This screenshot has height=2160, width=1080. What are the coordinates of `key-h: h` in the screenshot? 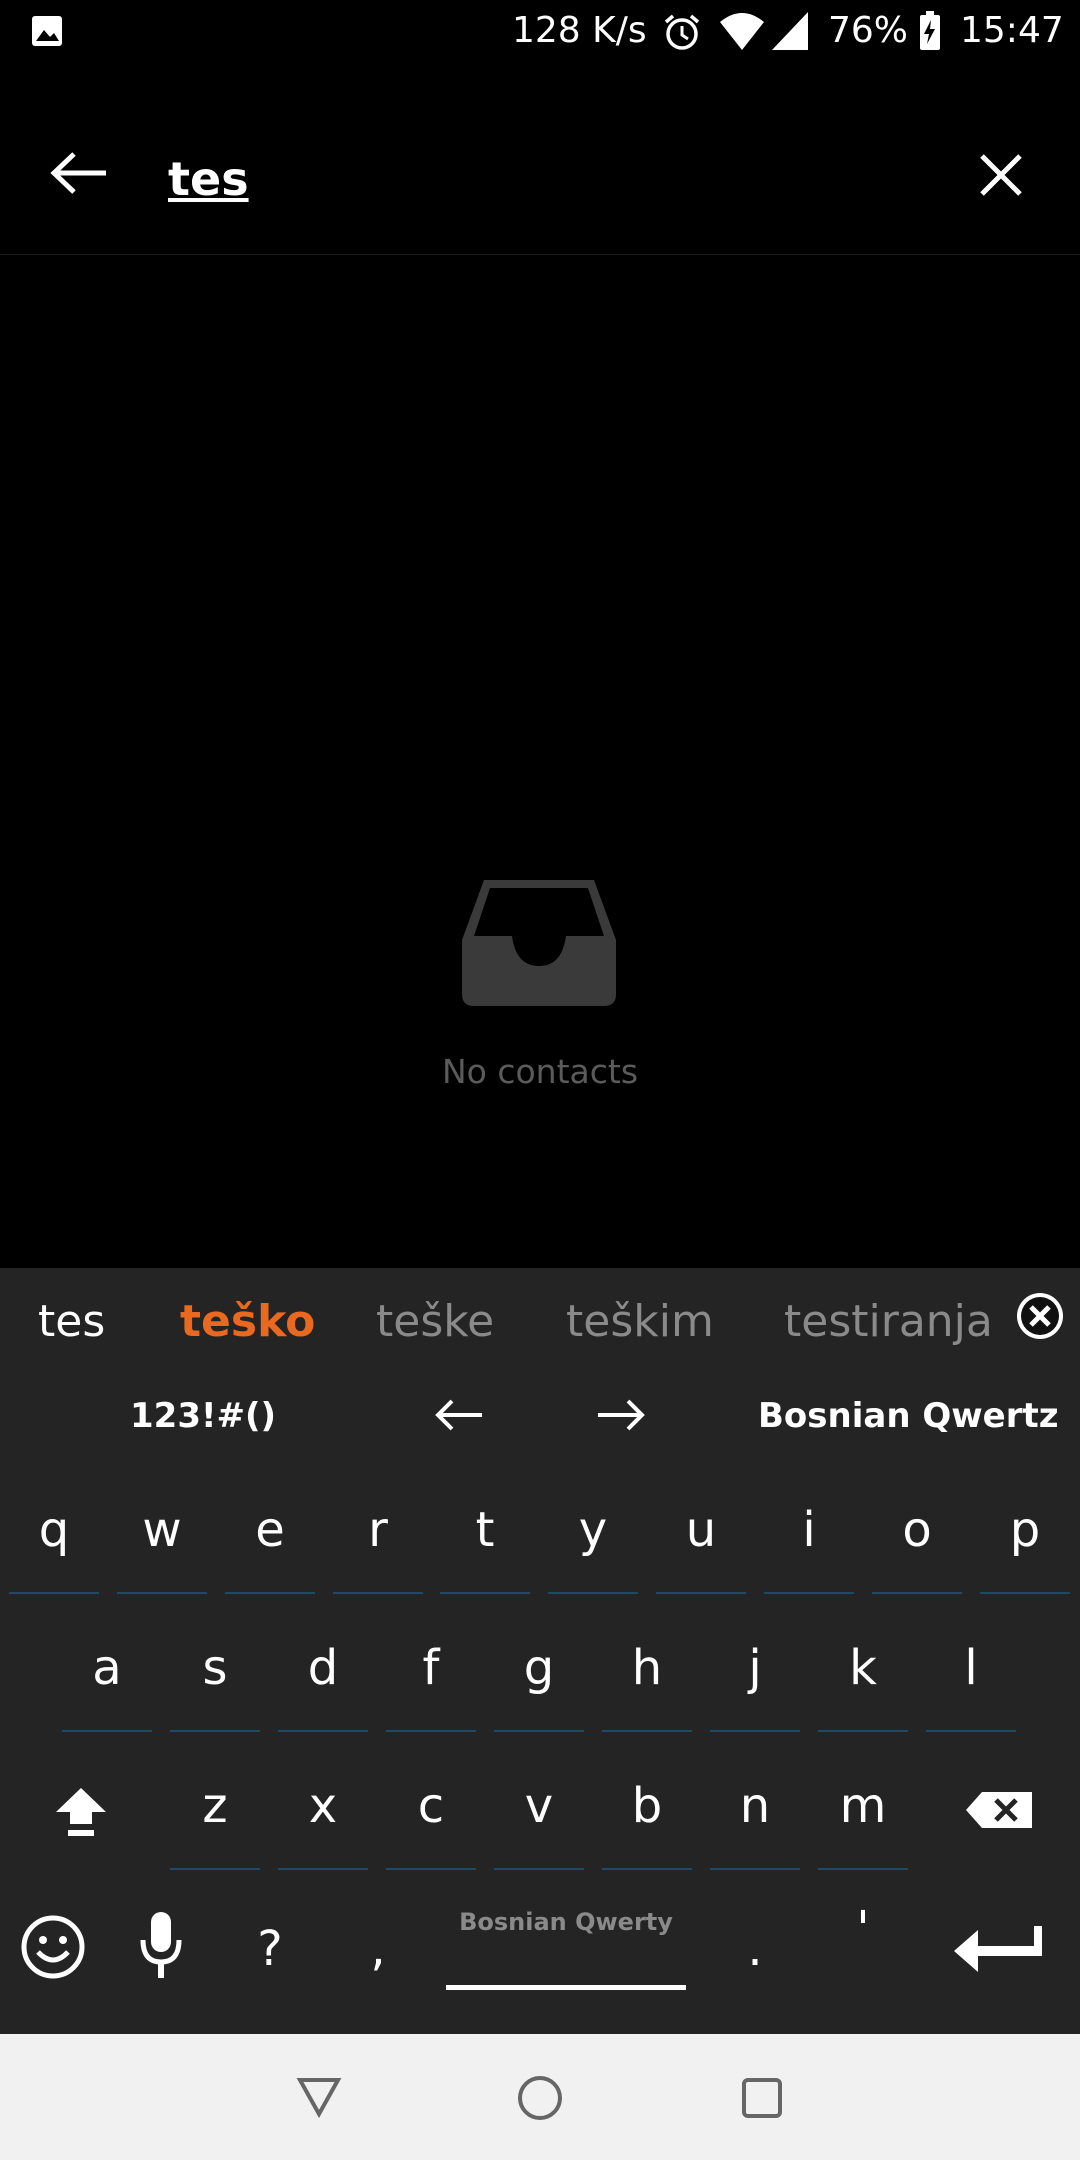 It's located at (647, 1677).